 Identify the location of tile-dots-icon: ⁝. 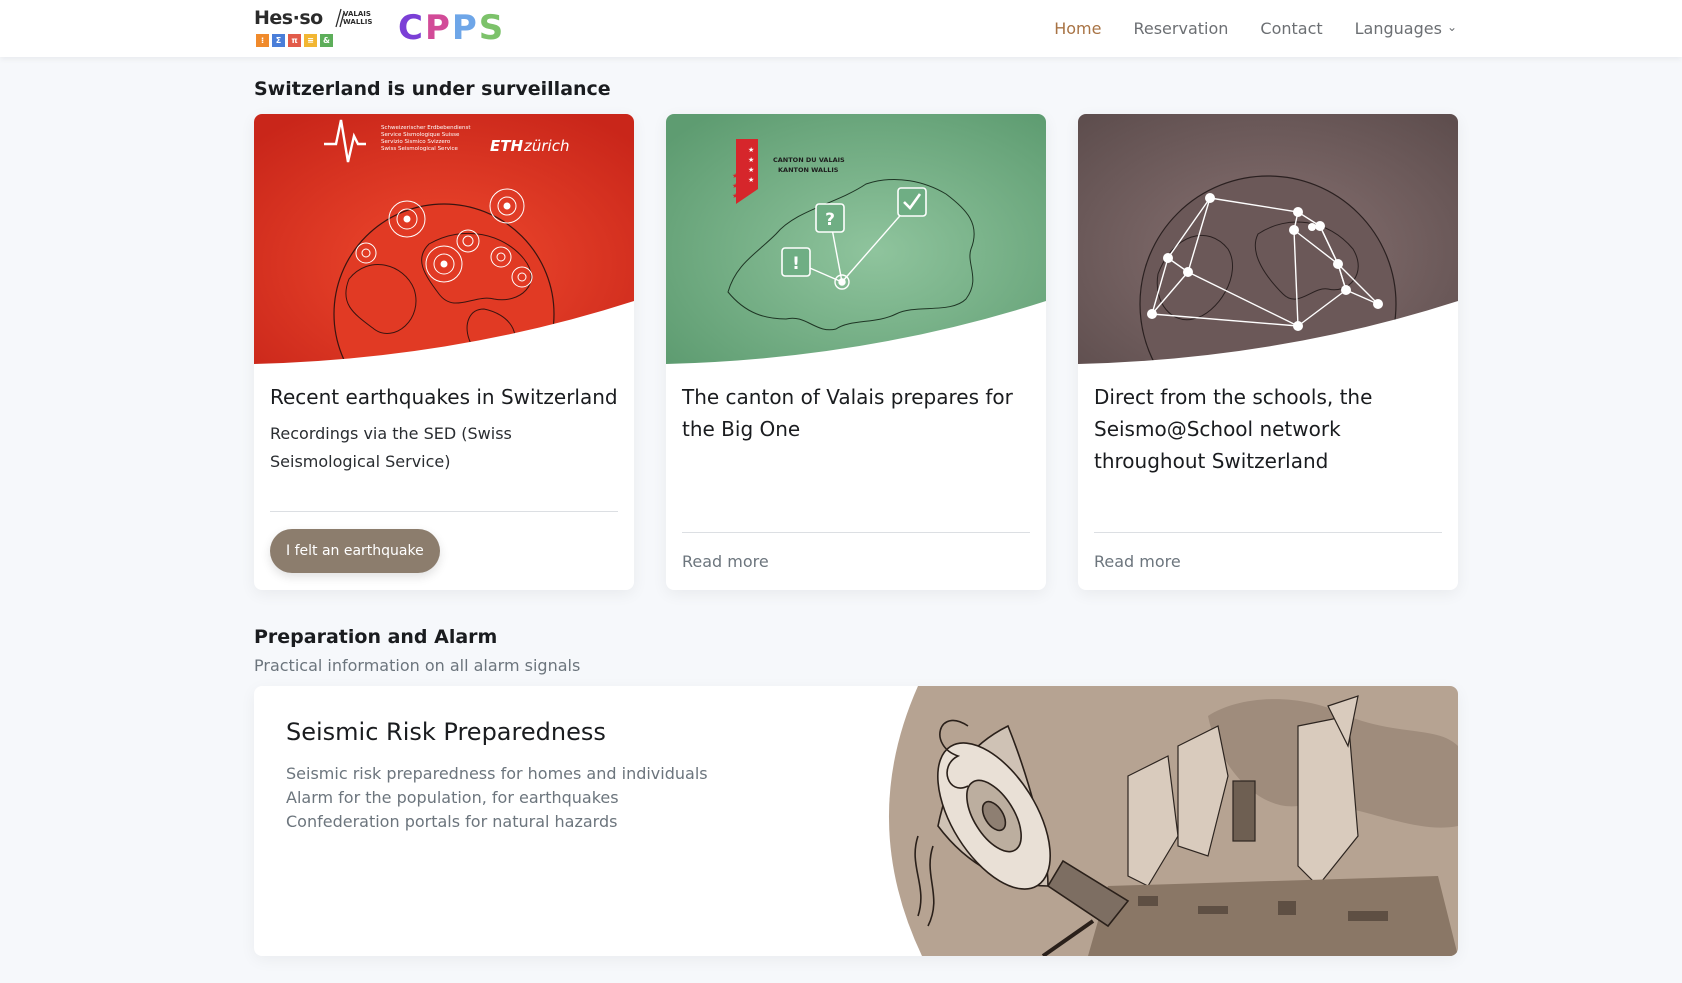
(262, 40).